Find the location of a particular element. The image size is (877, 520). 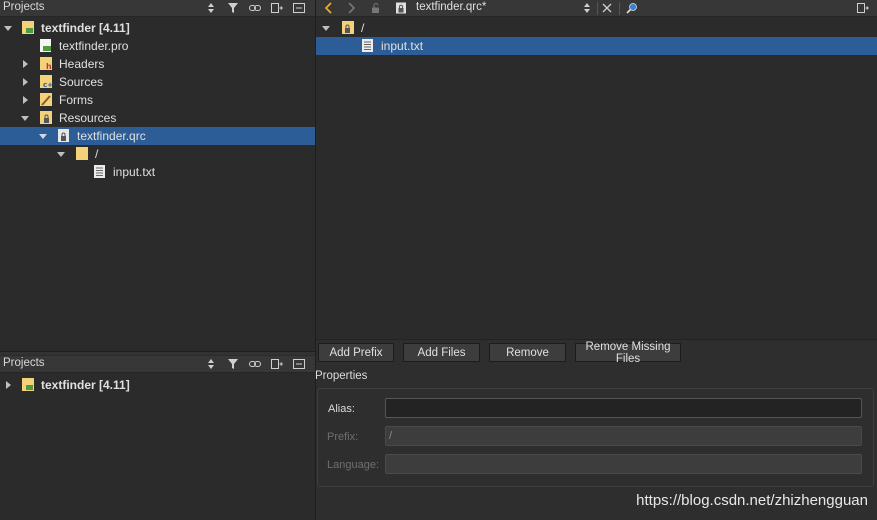

prefix-label: Prefix: is located at coordinates (343, 437).